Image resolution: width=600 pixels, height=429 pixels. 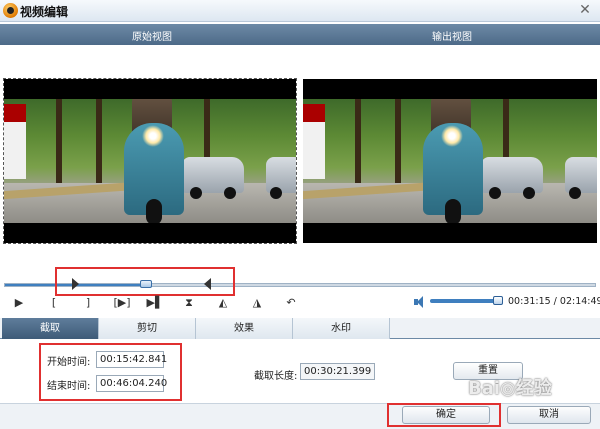 I want to click on tab-watermark: 水印, so click(x=341, y=328).